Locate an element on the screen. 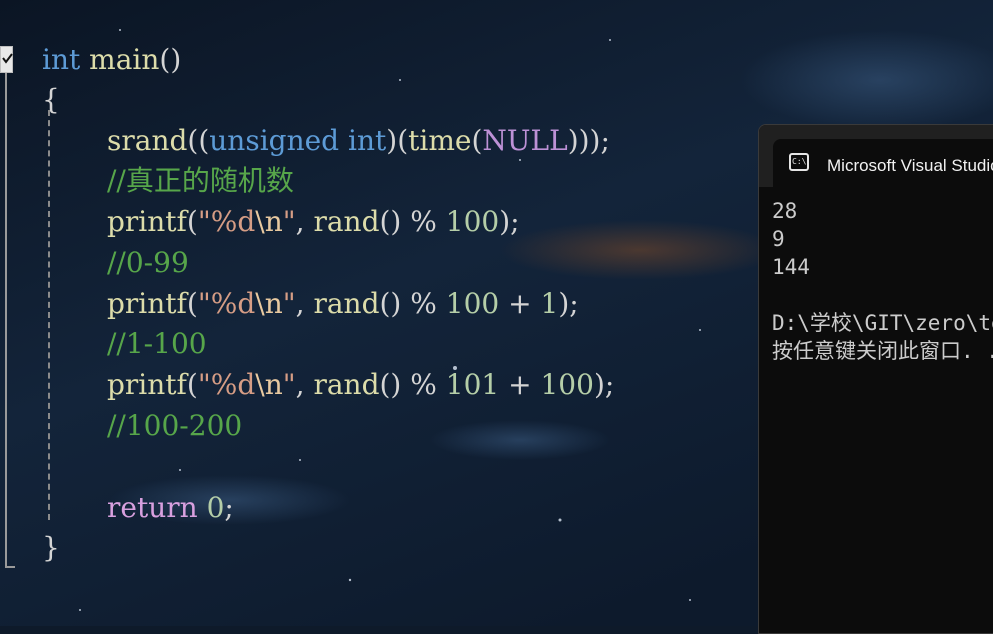  code-token: main is located at coordinates (120, 59).